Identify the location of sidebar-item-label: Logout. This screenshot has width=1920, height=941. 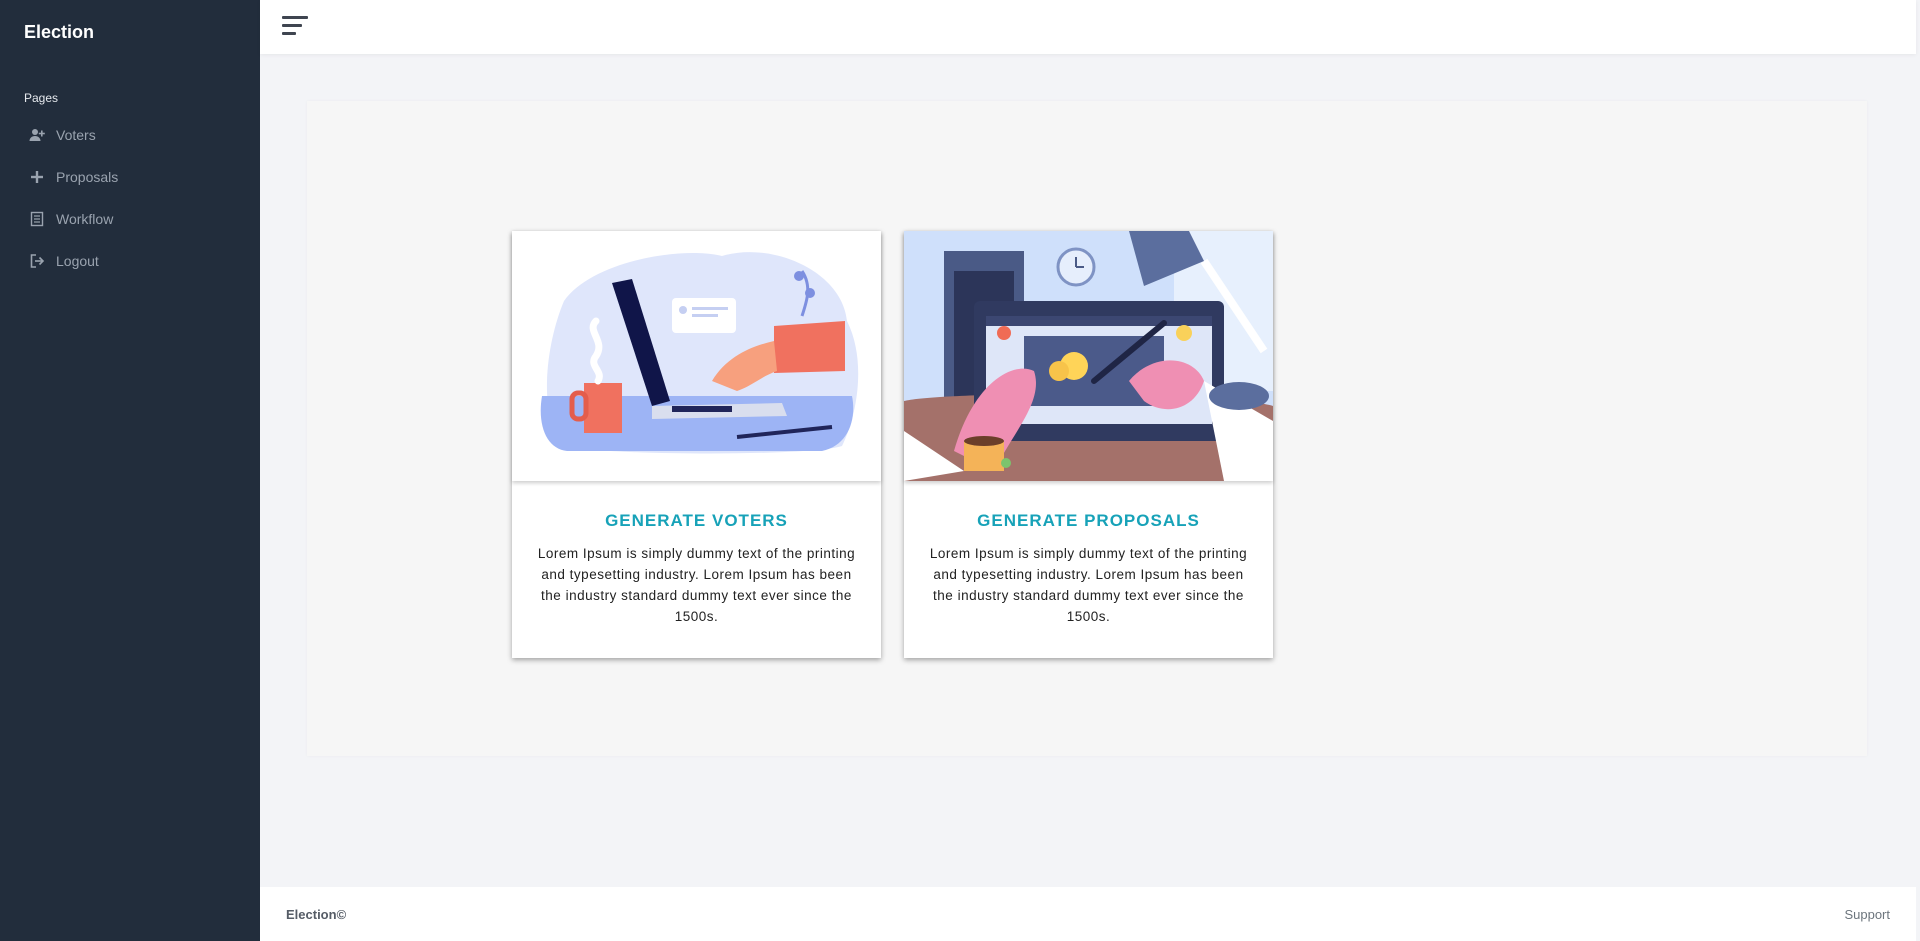
(77, 261).